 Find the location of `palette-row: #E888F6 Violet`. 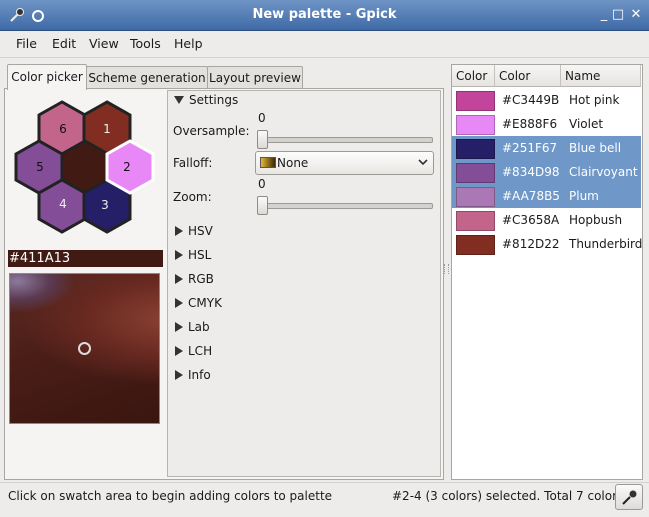

palette-row: #E888F6 Violet is located at coordinates (546, 124).